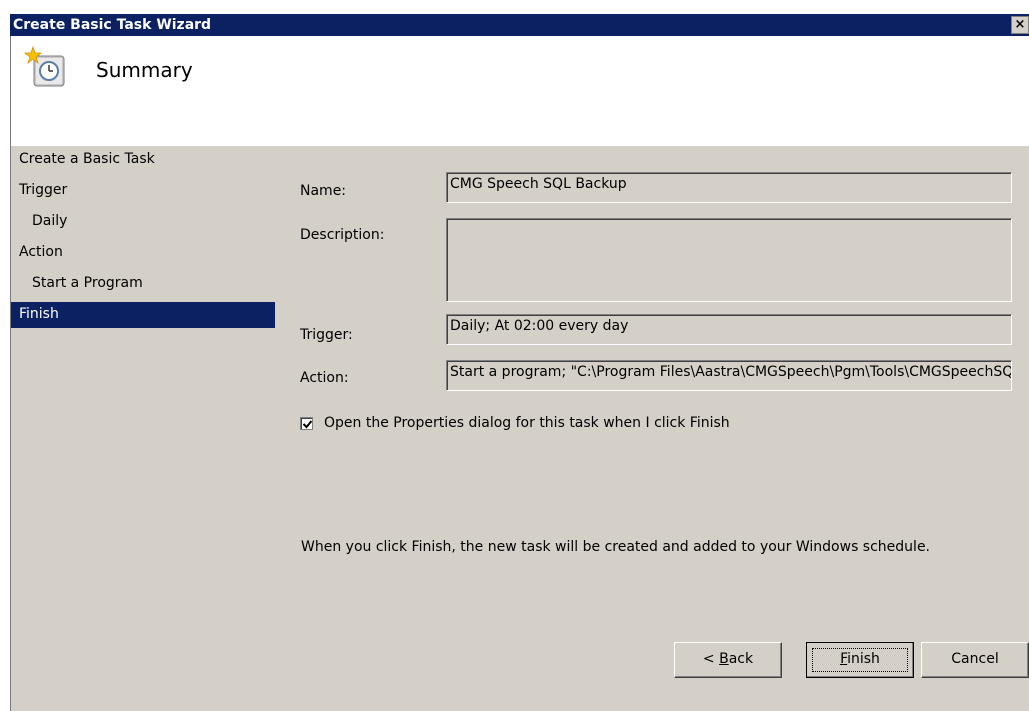 The width and height of the screenshot is (1029, 711). Describe the element at coordinates (323, 191) in the screenshot. I see `name-label: Name:` at that location.